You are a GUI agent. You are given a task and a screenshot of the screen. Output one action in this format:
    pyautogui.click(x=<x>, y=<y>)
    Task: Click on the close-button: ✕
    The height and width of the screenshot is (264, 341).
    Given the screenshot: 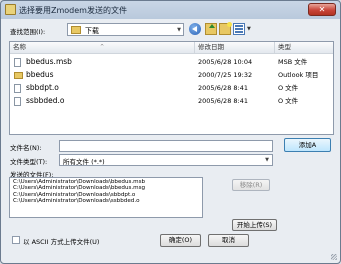 What is the action you would take?
    pyautogui.click(x=322, y=9)
    